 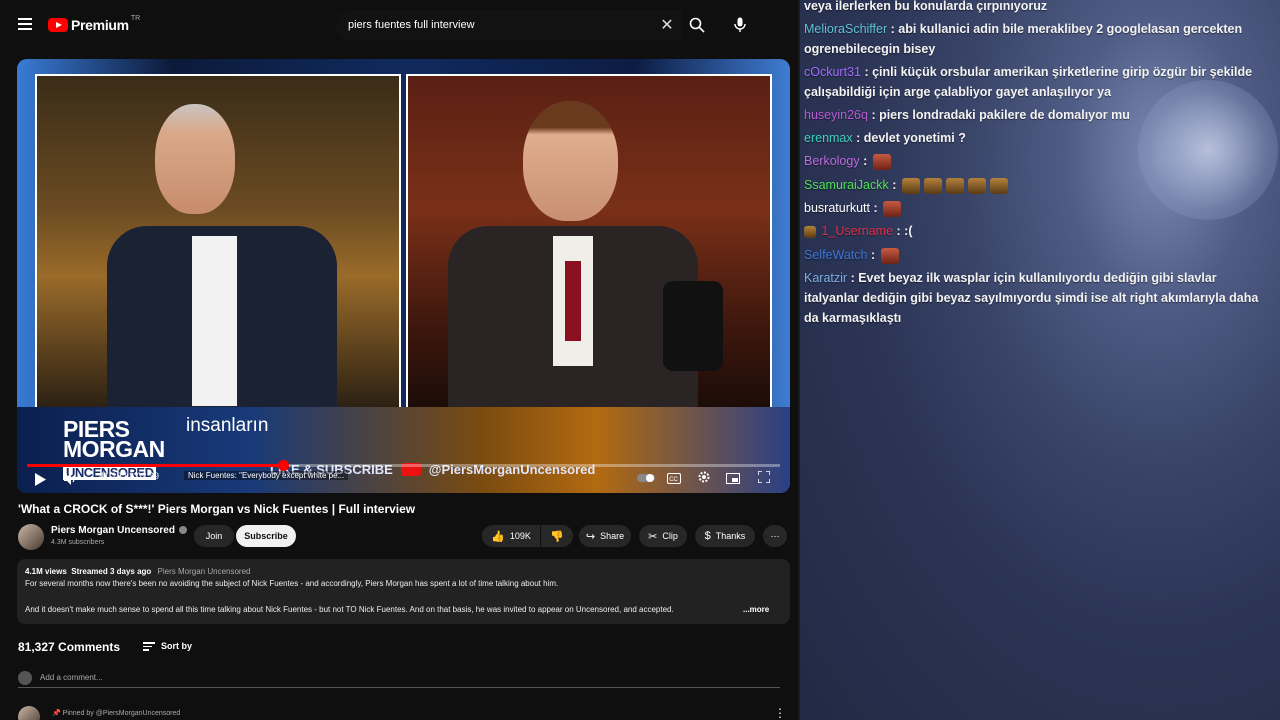 I want to click on channel-tag: Piers Morgan Uncensored, so click(x=204, y=571).